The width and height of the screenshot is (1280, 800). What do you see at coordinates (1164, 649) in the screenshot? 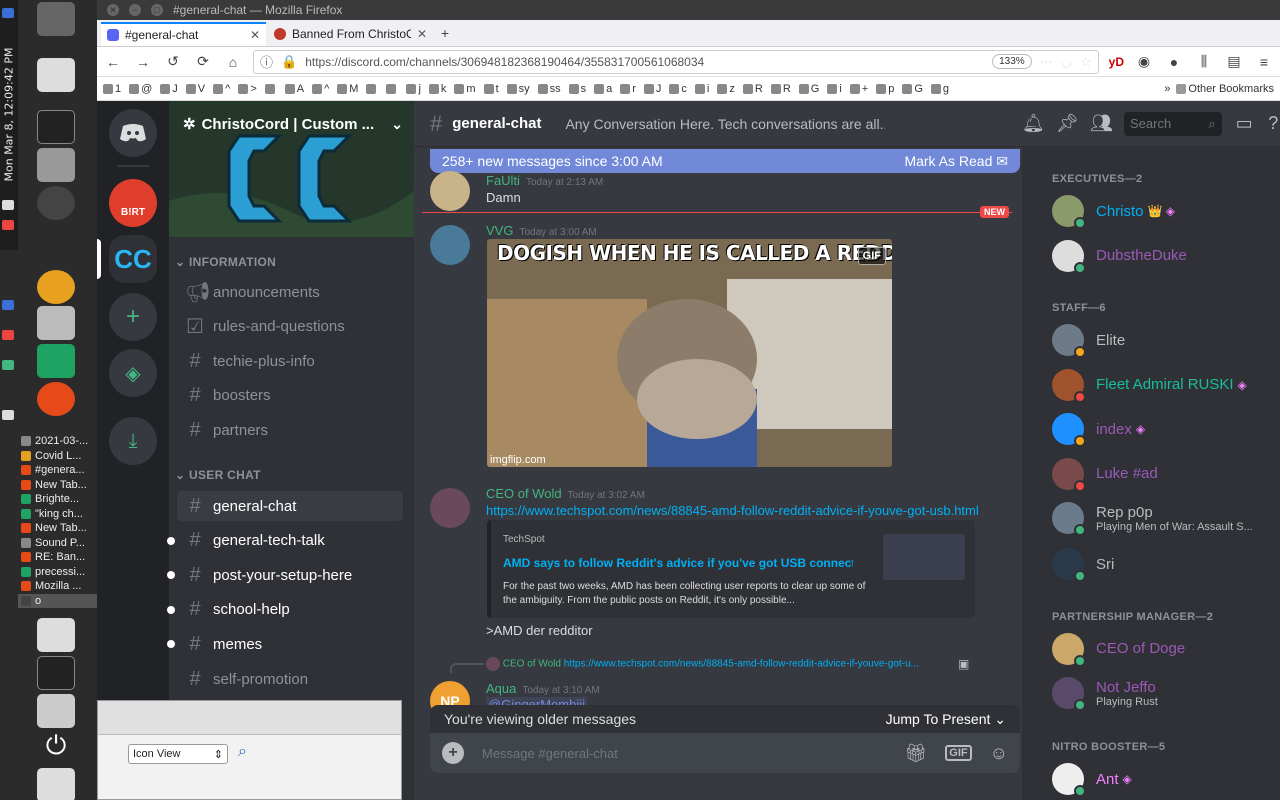
I see `member-item: CEO of Doge` at bounding box center [1164, 649].